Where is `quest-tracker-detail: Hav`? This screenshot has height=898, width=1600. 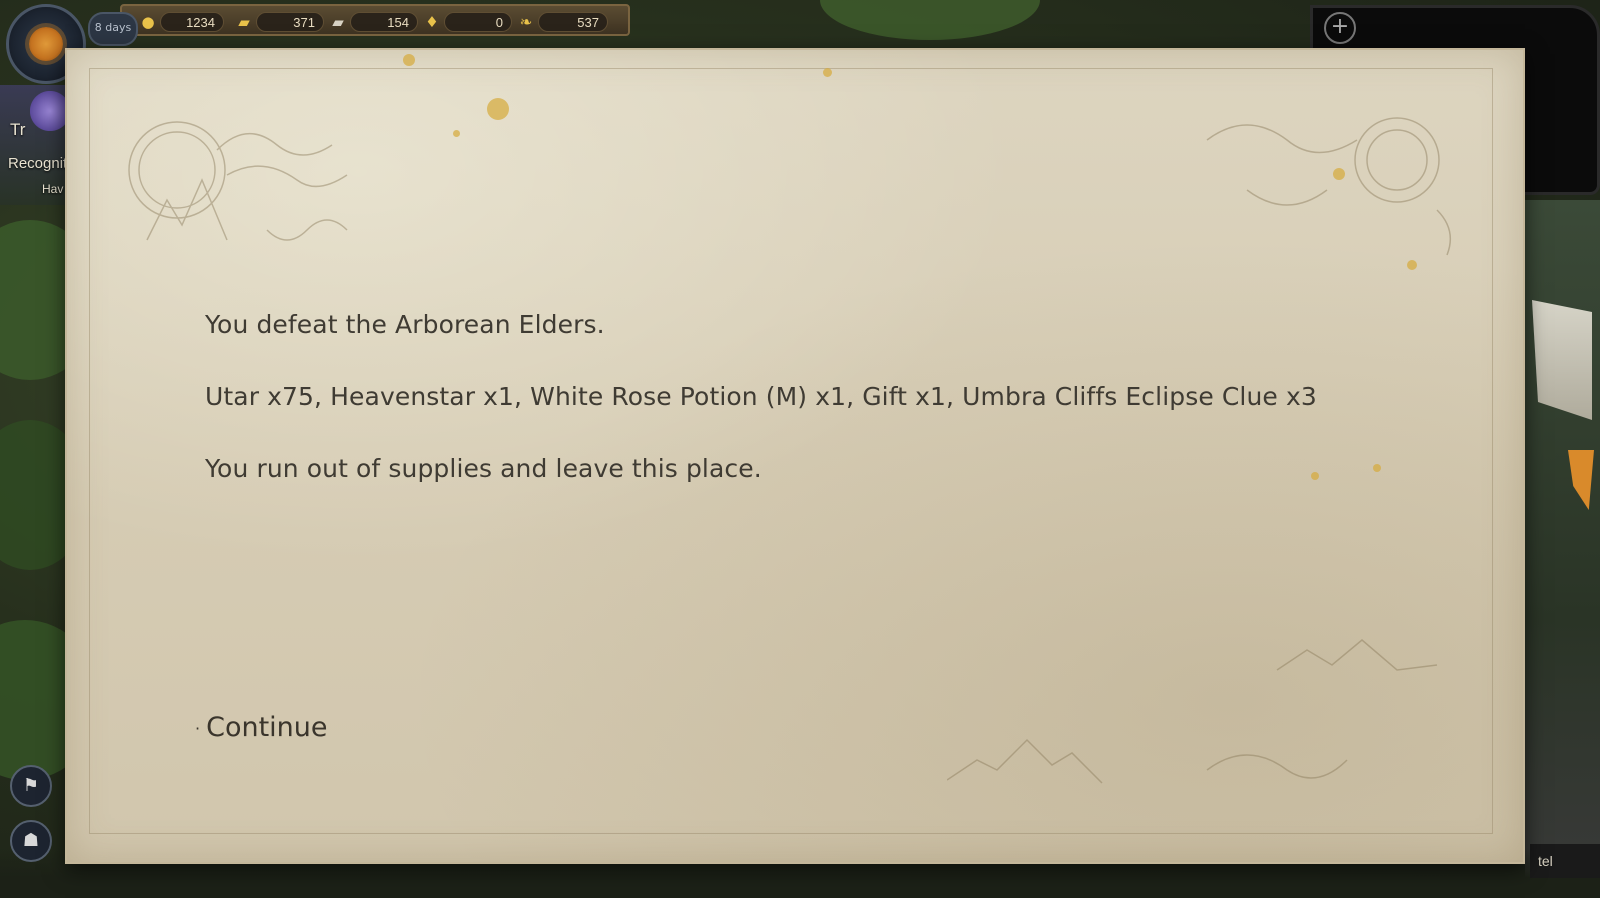 quest-tracker-detail: Hav is located at coordinates (53, 189).